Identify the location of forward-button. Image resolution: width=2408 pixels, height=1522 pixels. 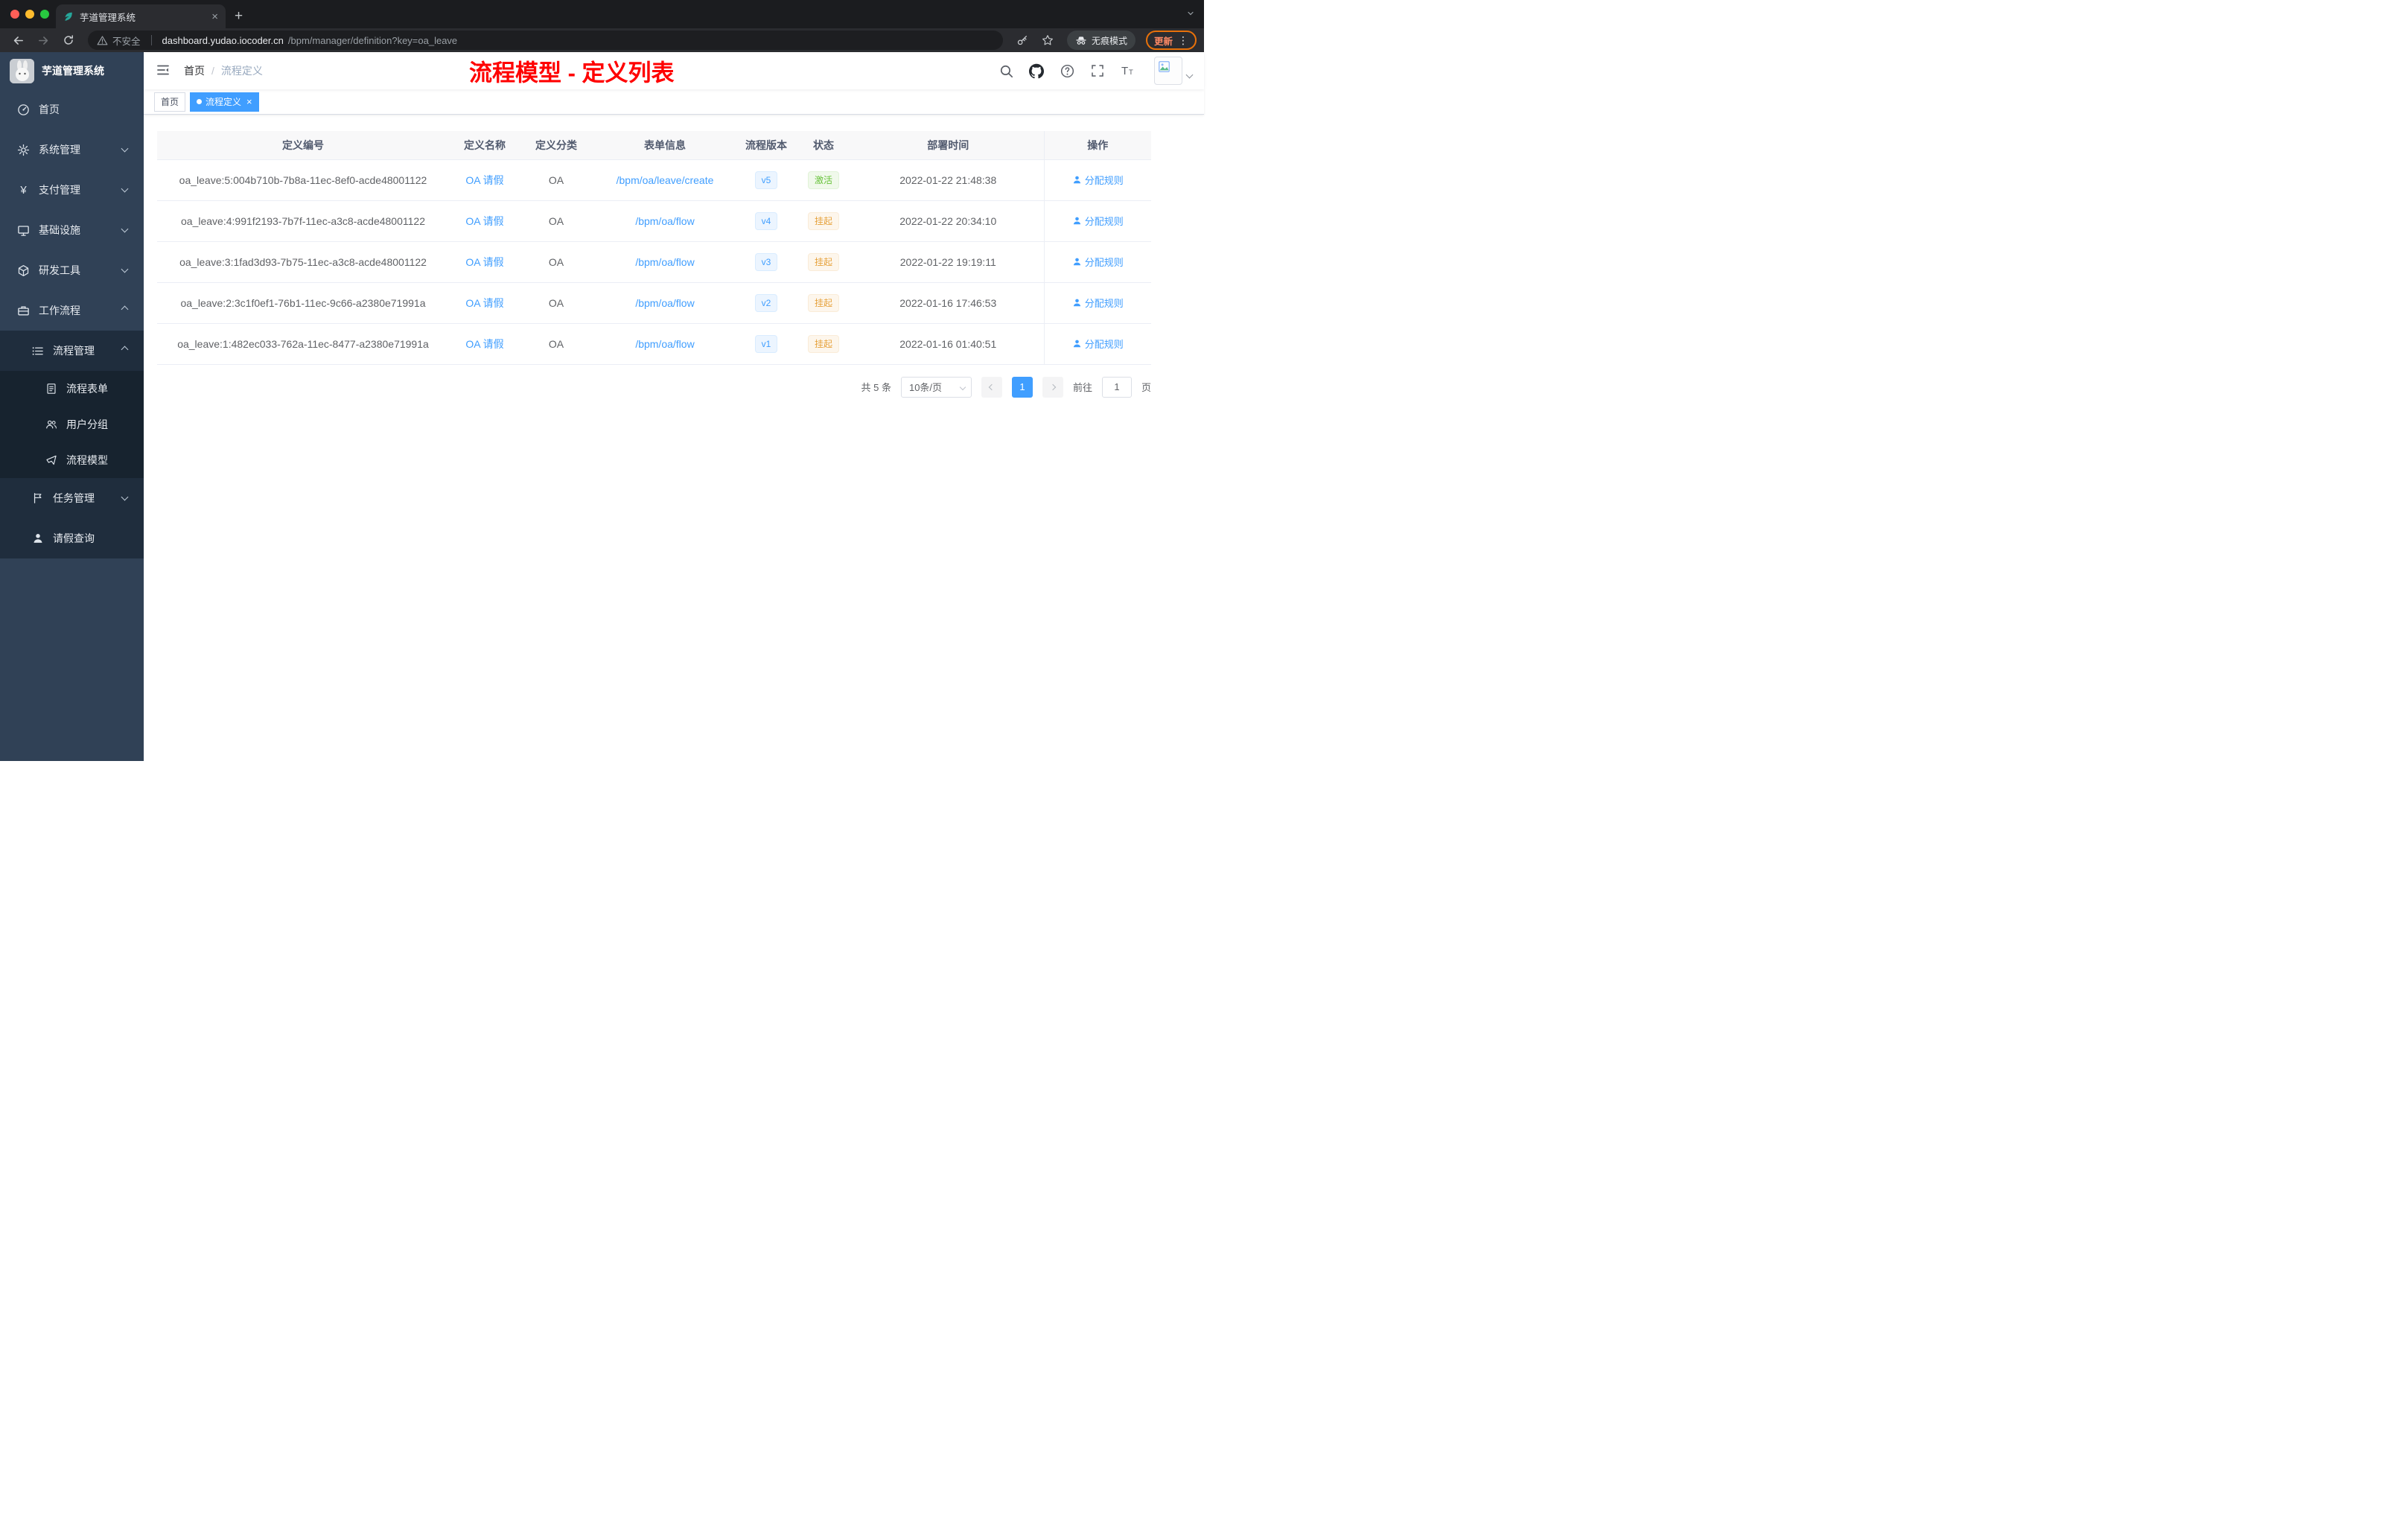
(43, 40).